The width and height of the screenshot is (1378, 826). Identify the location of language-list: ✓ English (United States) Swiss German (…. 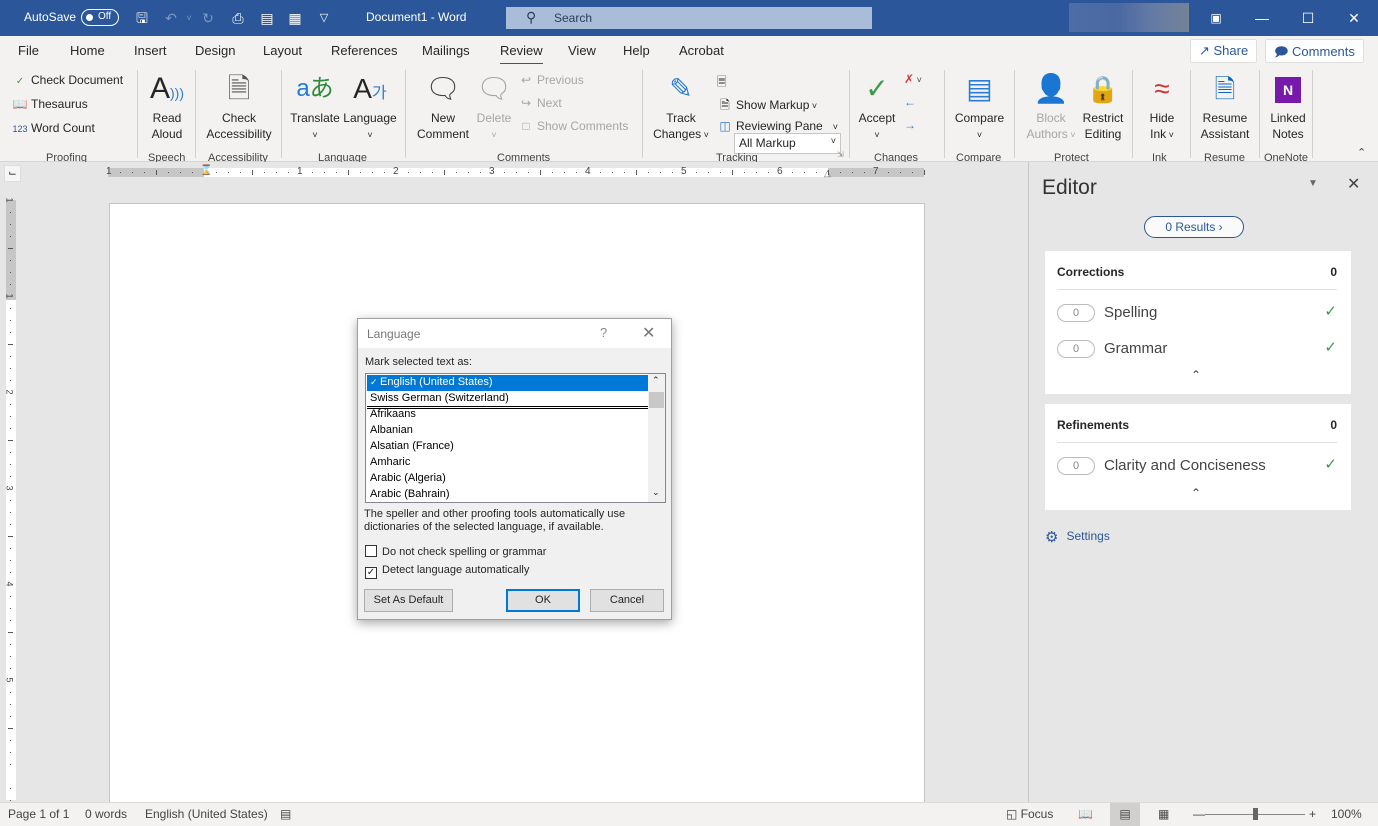
(515, 438).